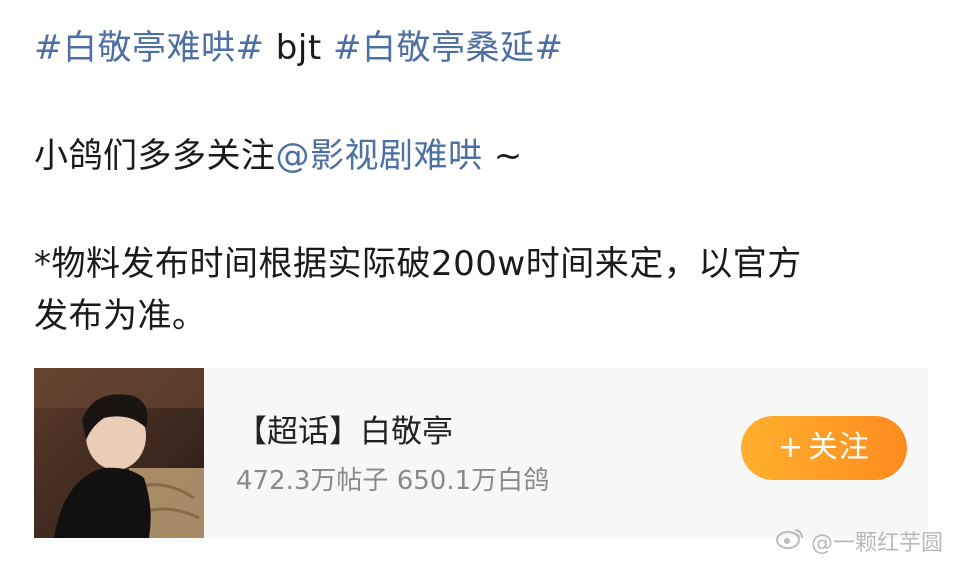 This screenshot has width=960, height=563. I want to click on plus-icon: +, so click(791, 447).